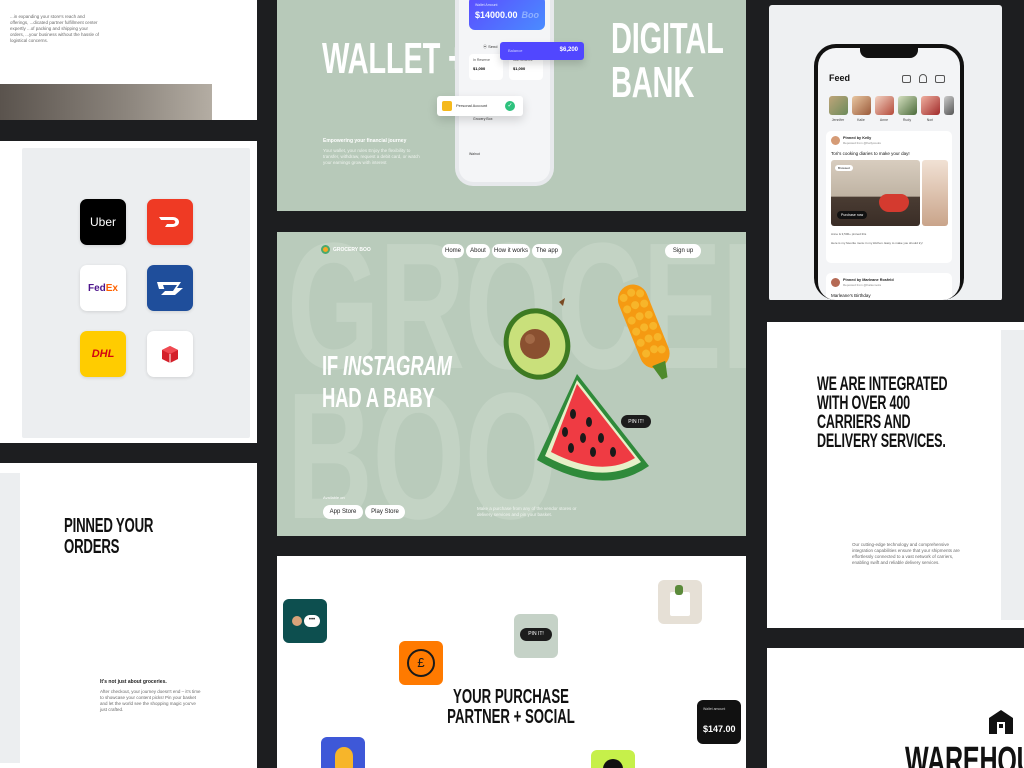 Image resolution: width=1024 pixels, height=768 pixels. Describe the element at coordinates (305, 621) in the screenshot. I see `profile-tile: •••` at that location.